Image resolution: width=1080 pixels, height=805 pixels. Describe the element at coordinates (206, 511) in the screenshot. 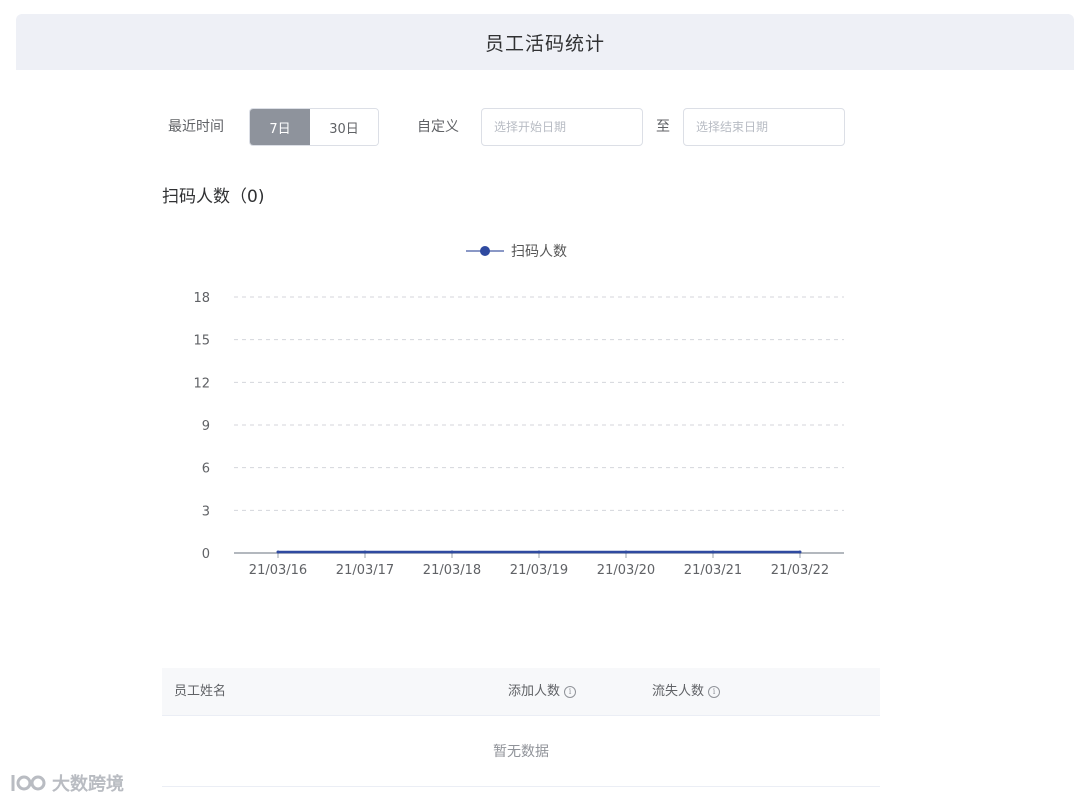

I see `y-tick-label: 3` at that location.